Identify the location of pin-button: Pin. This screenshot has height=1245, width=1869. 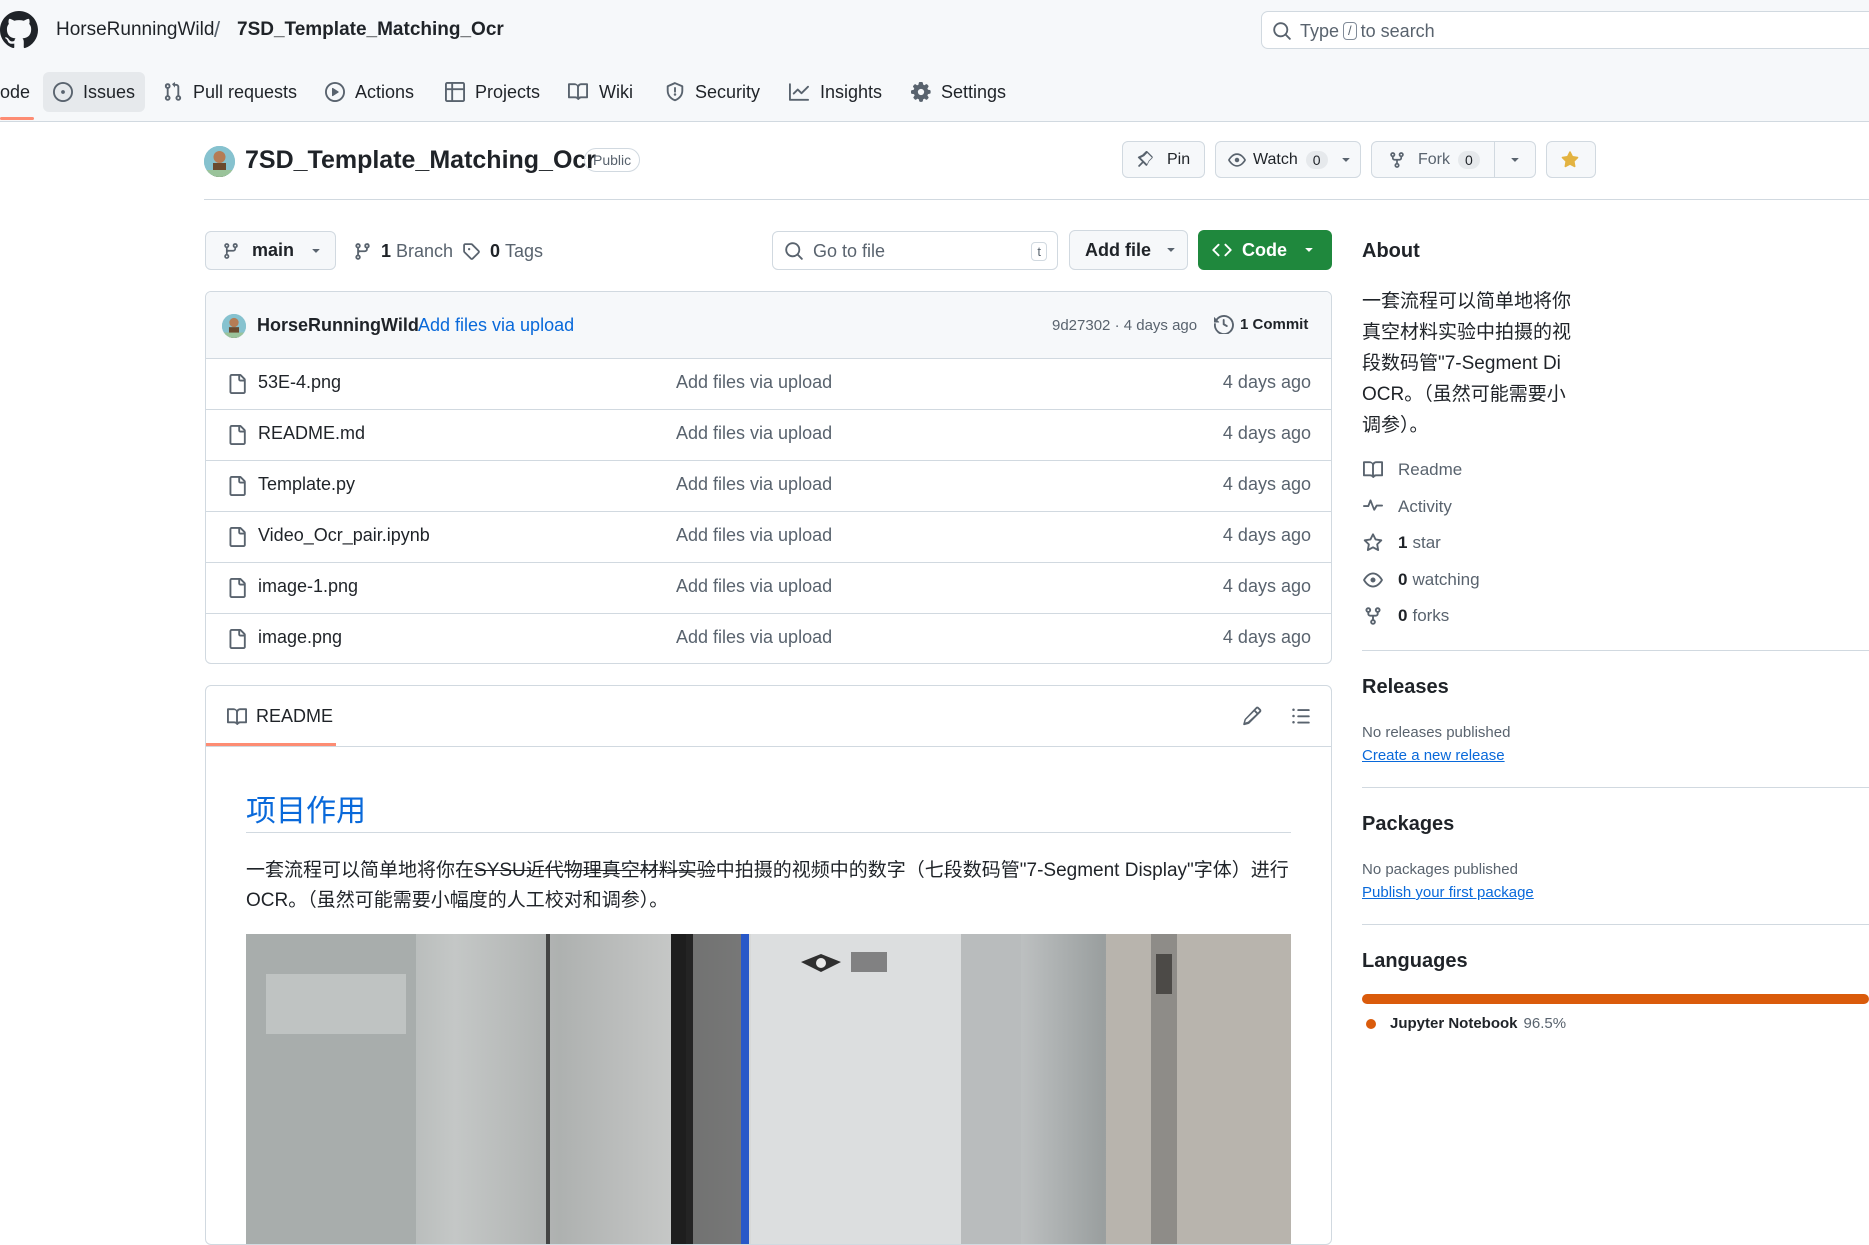
(1163, 159).